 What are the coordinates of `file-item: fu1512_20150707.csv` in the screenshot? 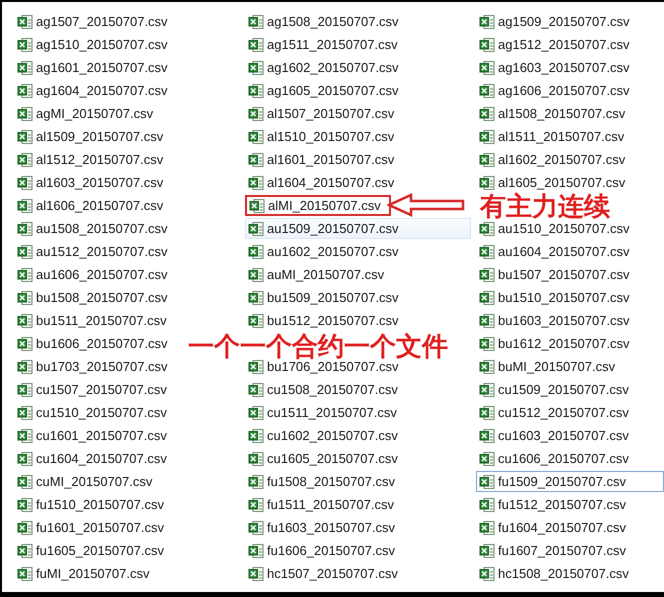 It's located at (554, 504).